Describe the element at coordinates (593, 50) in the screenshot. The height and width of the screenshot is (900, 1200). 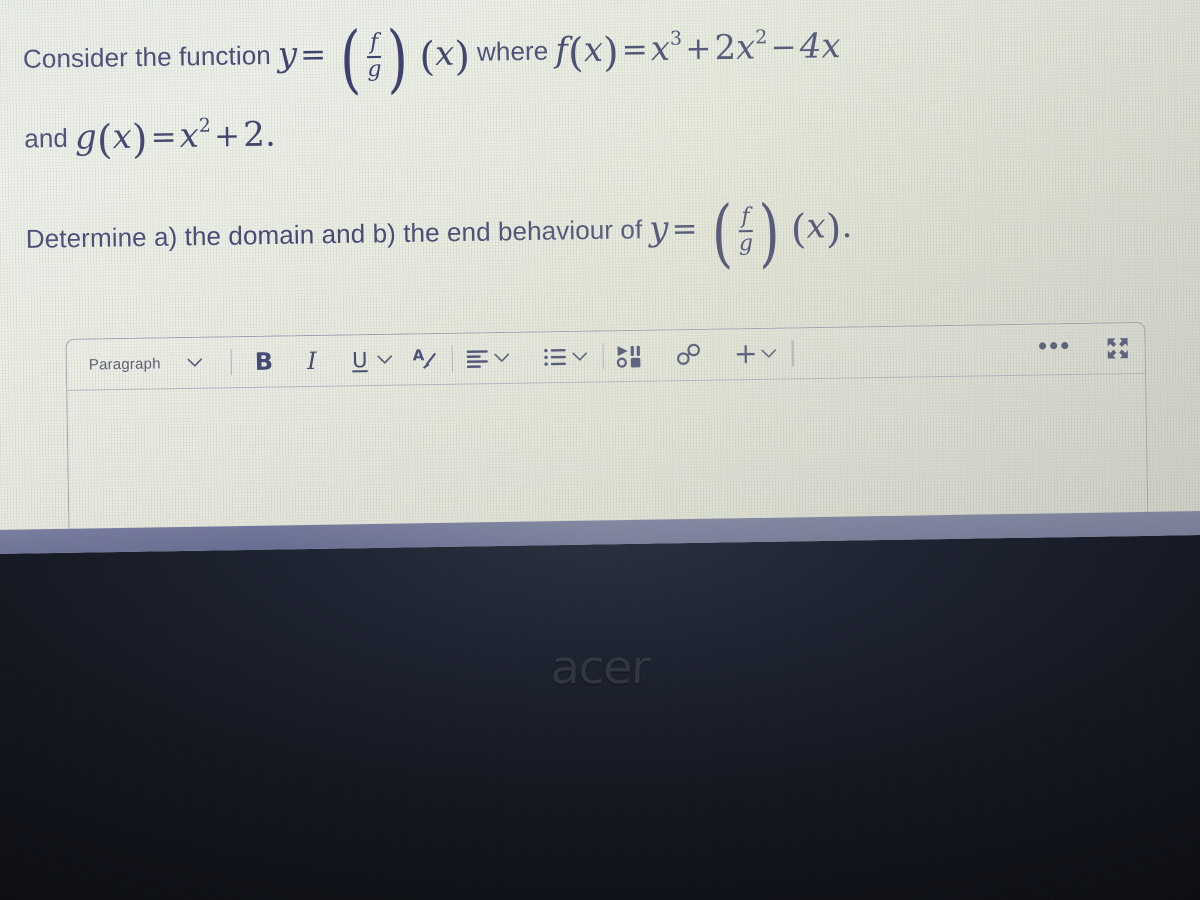
I see `line1-f-arg-x: x` at that location.